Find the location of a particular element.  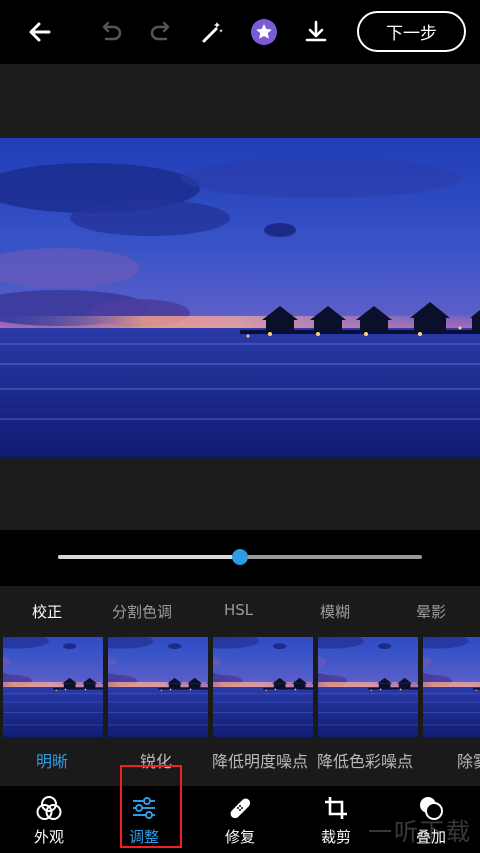

filter-thumbnails is located at coordinates (240, 686).